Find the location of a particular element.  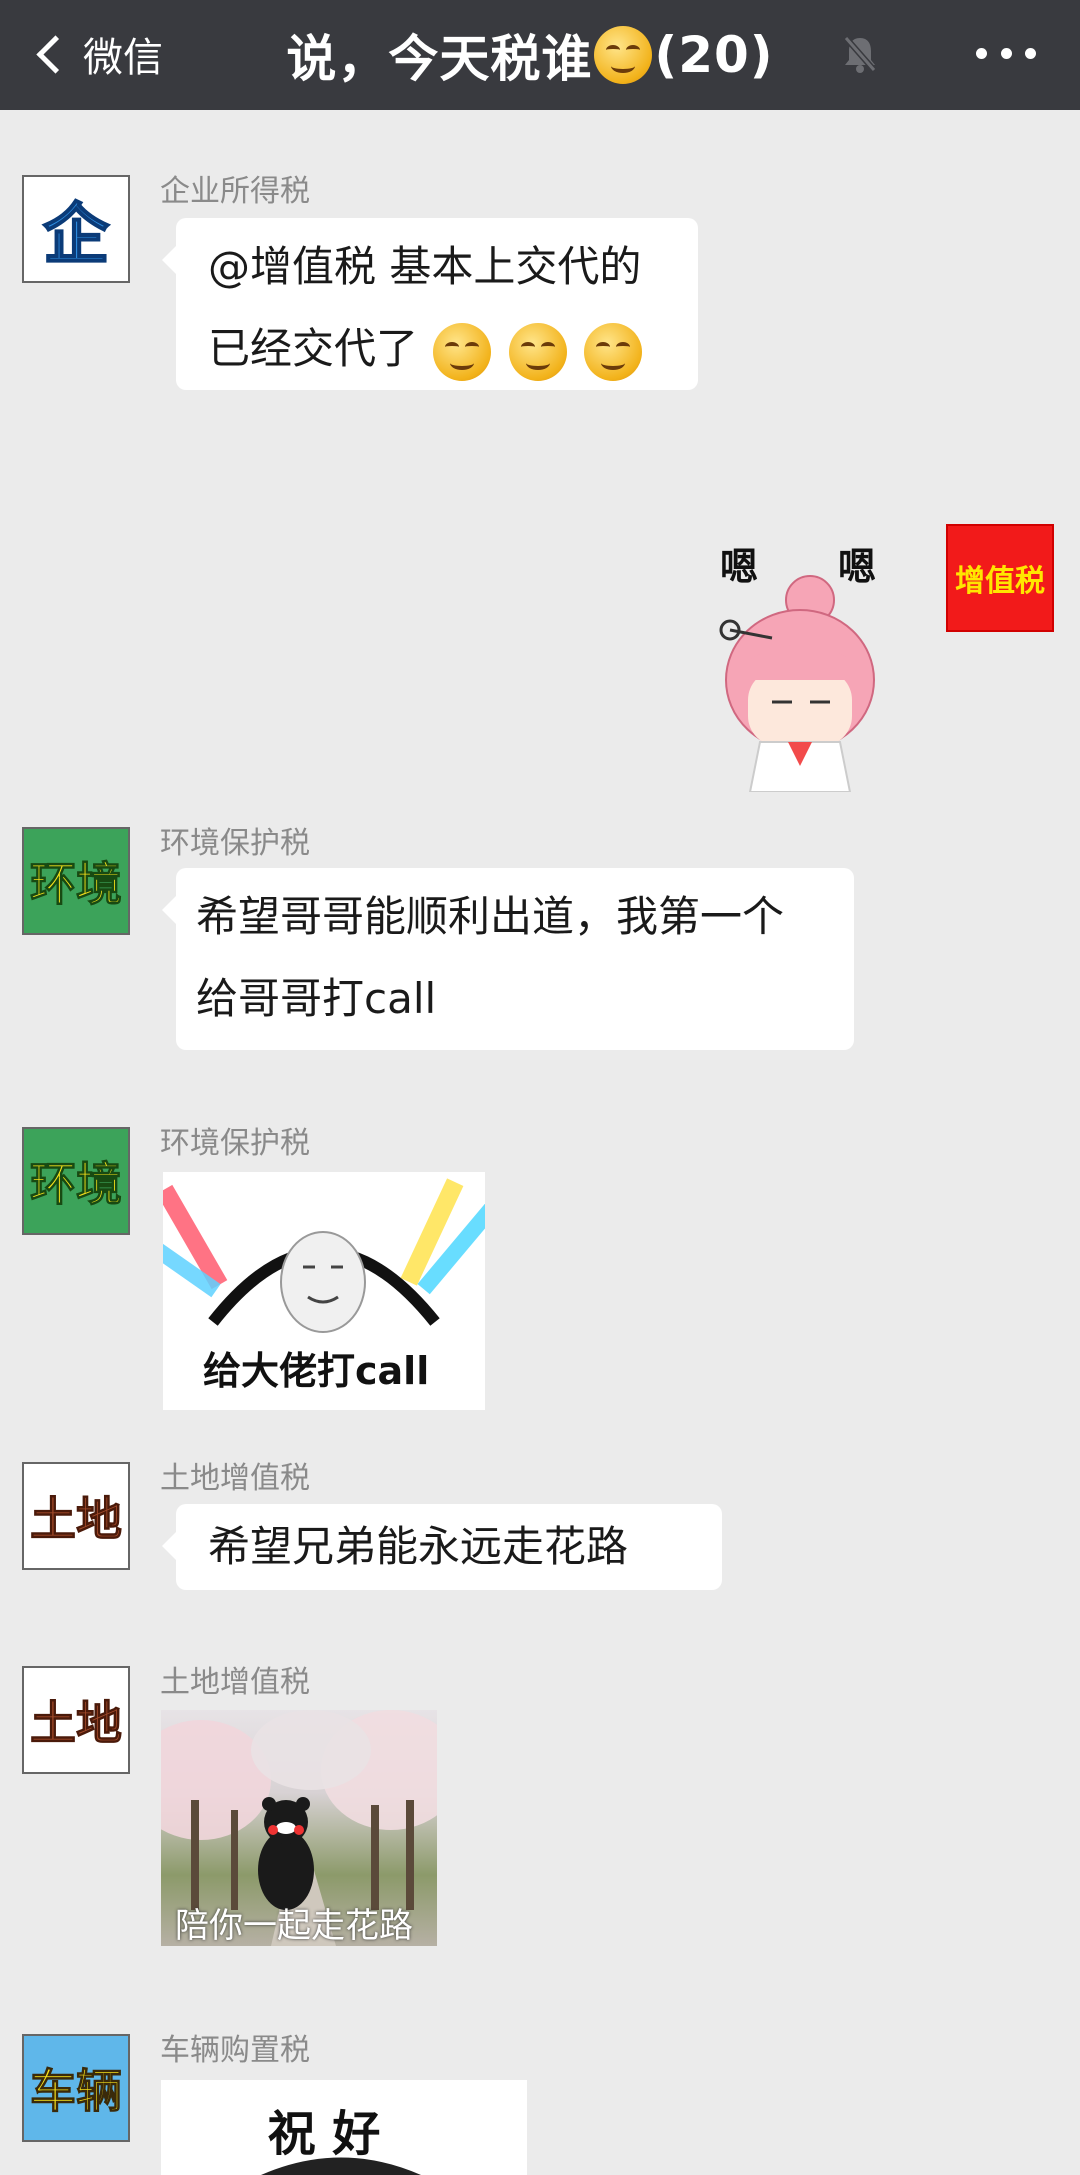

message-line: 已经交代了 is located at coordinates (437, 349).